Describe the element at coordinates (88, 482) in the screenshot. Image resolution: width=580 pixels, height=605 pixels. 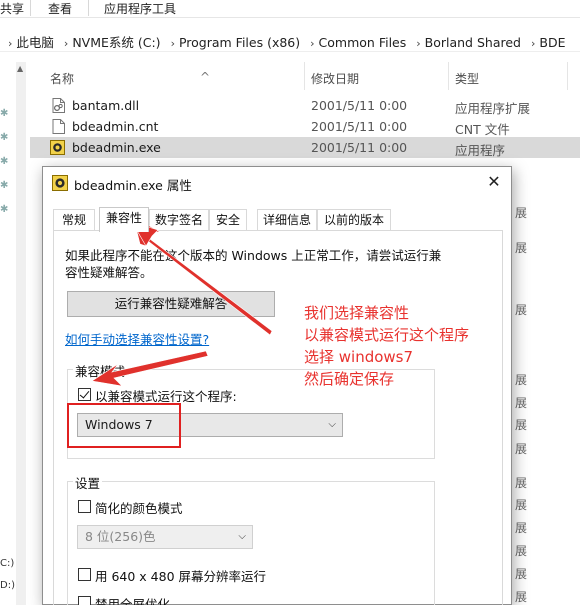
I see `settings-group-label: 设置` at that location.